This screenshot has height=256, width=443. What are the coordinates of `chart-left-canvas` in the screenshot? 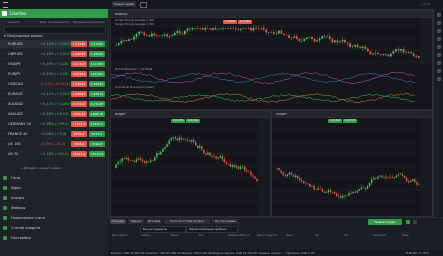 It's located at (190, 167).